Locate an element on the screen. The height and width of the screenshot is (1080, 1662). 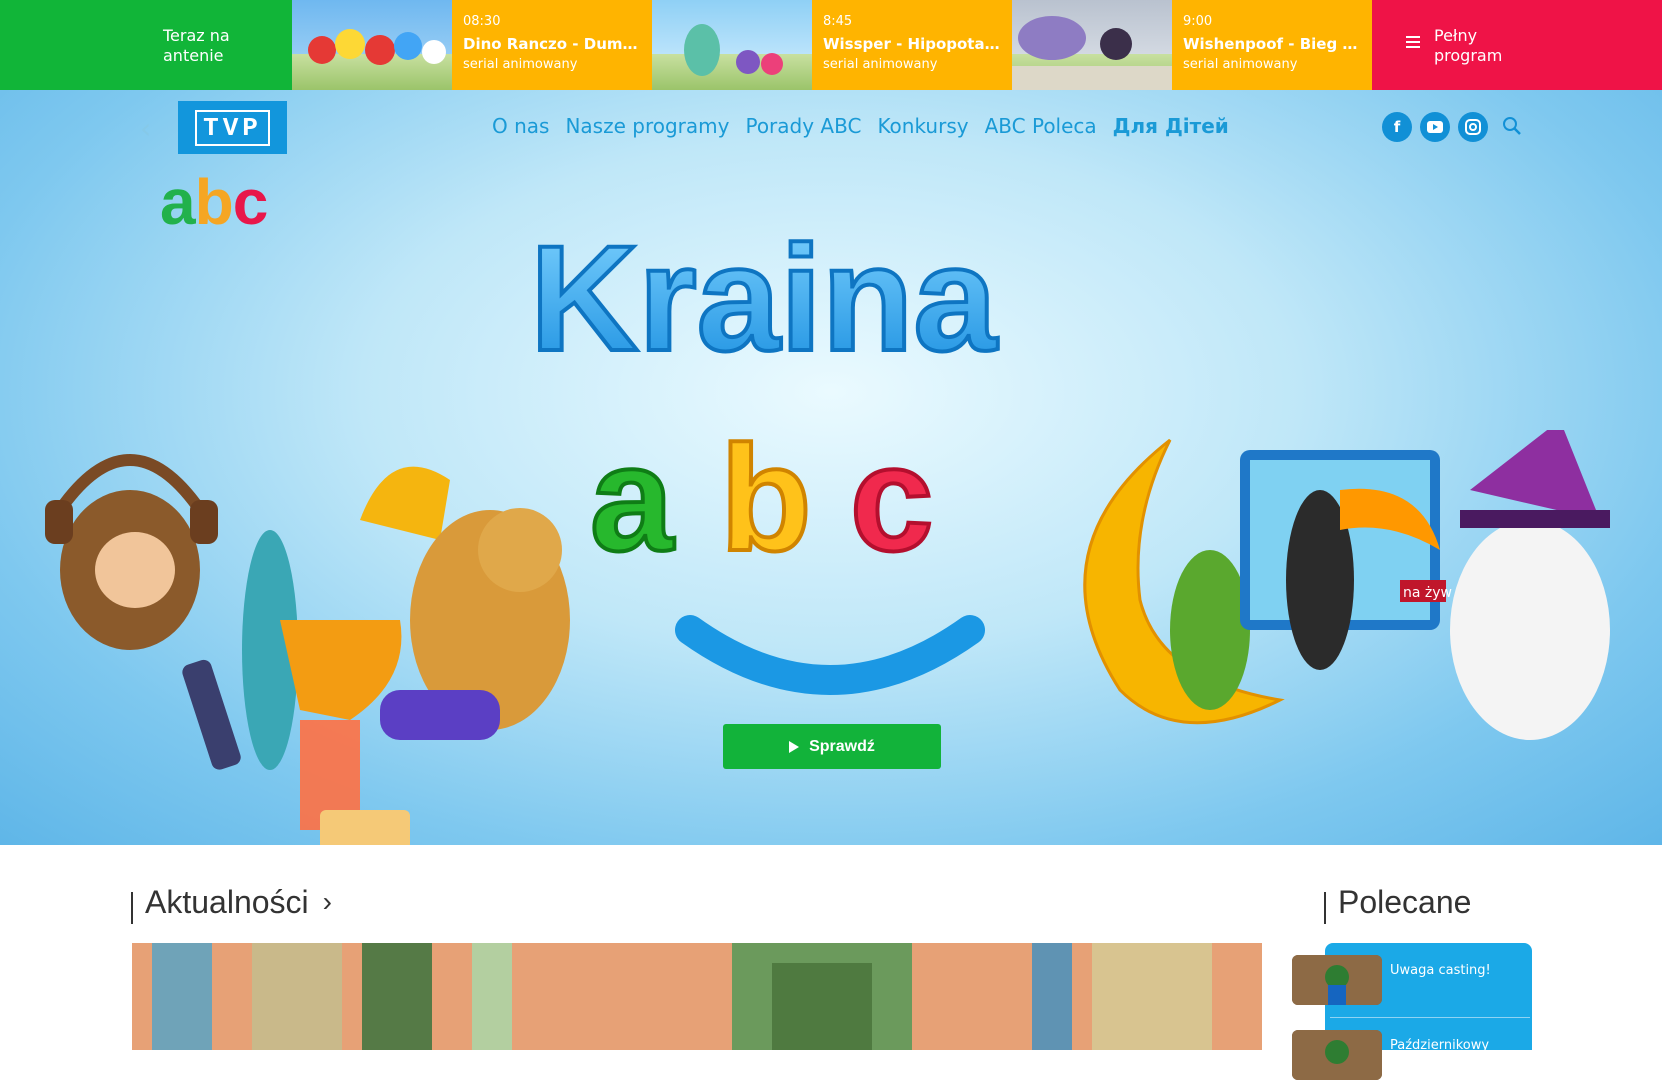
svg-text: na żyw is located at coordinates (1427, 593).